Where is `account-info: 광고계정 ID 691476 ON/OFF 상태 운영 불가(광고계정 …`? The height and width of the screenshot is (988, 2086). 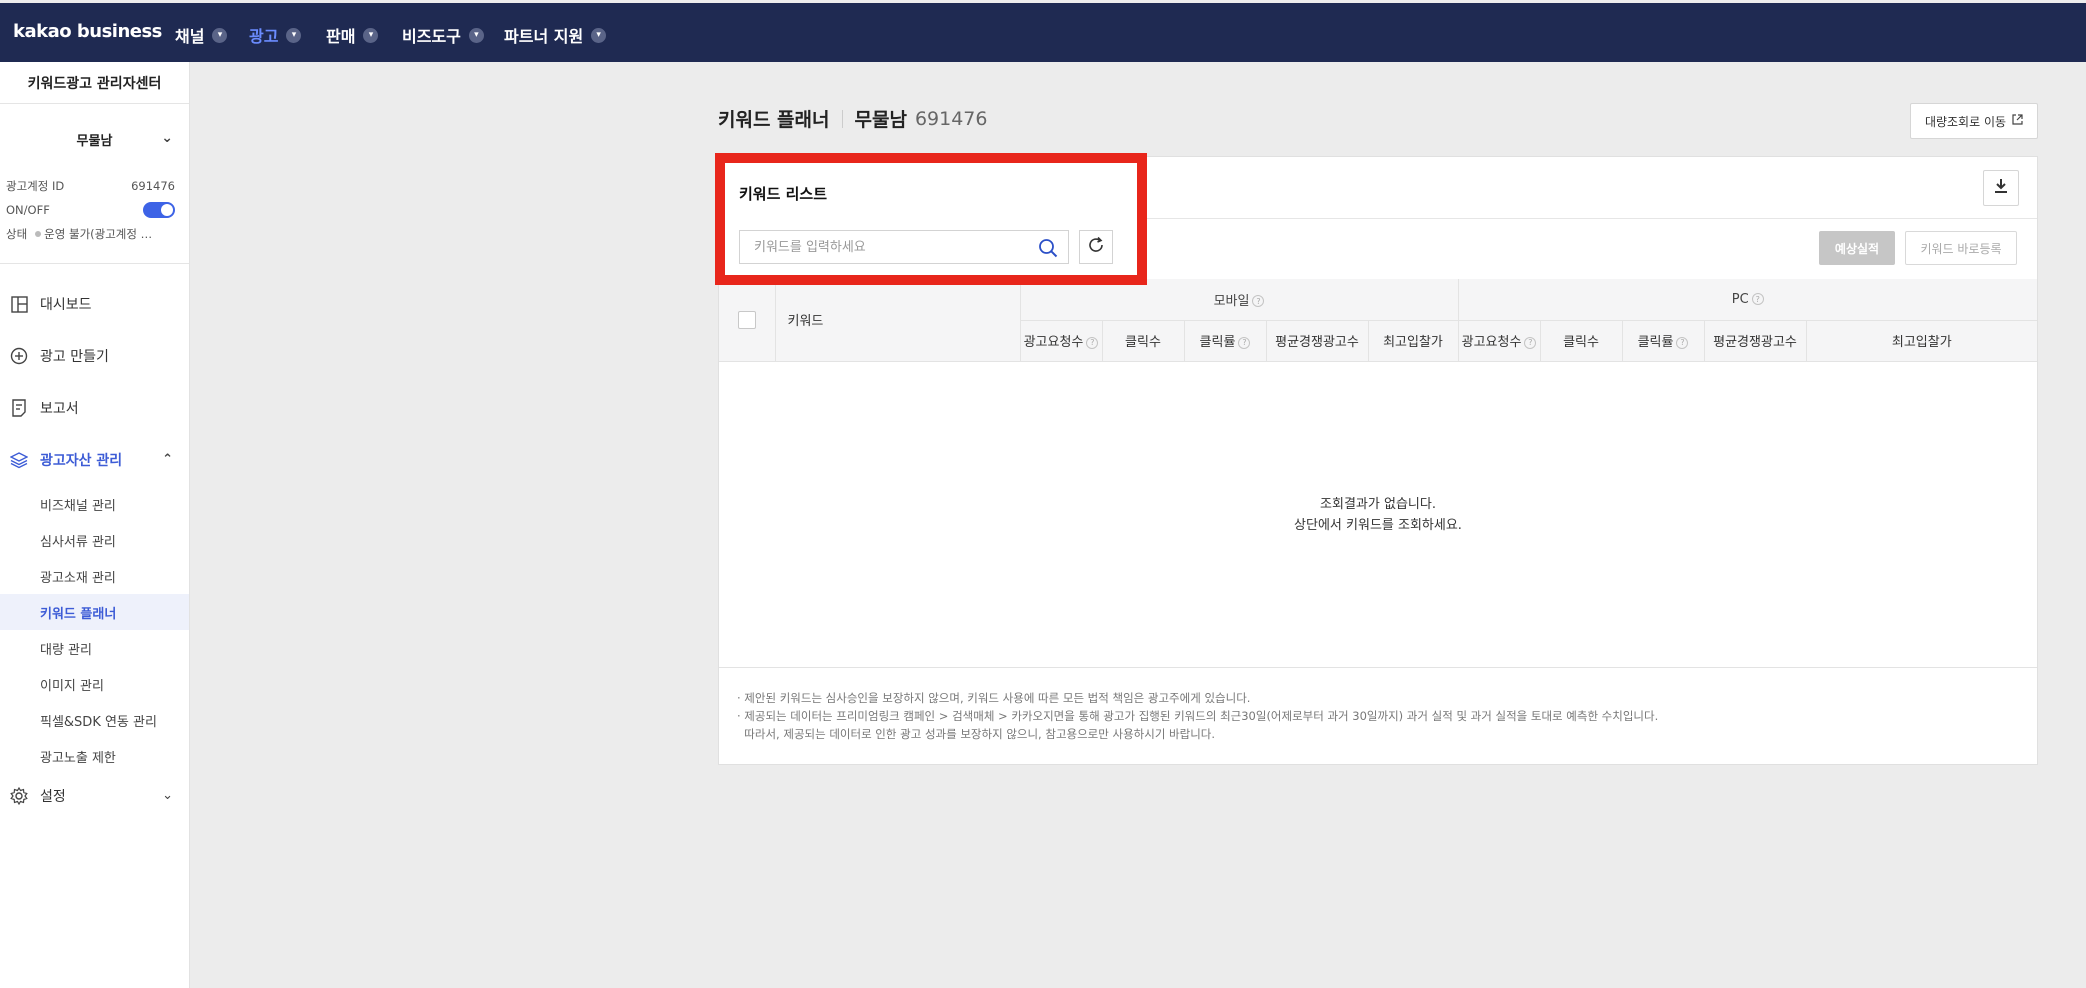
account-info: 광고계정 ID 691476 ON/OFF 상태 운영 불가(광고계정 … is located at coordinates (94, 219).